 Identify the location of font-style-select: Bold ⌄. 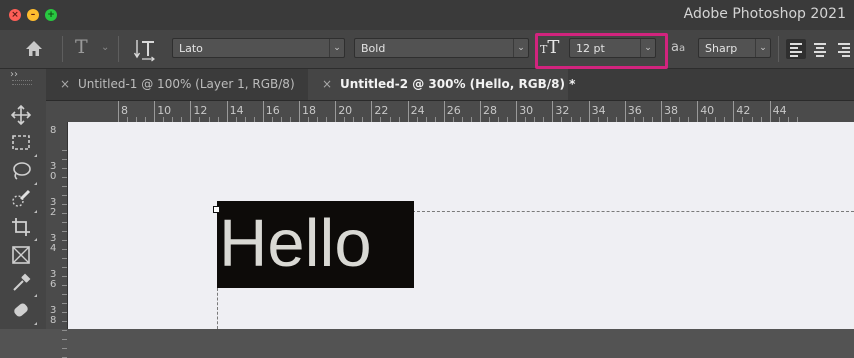
(441, 48).